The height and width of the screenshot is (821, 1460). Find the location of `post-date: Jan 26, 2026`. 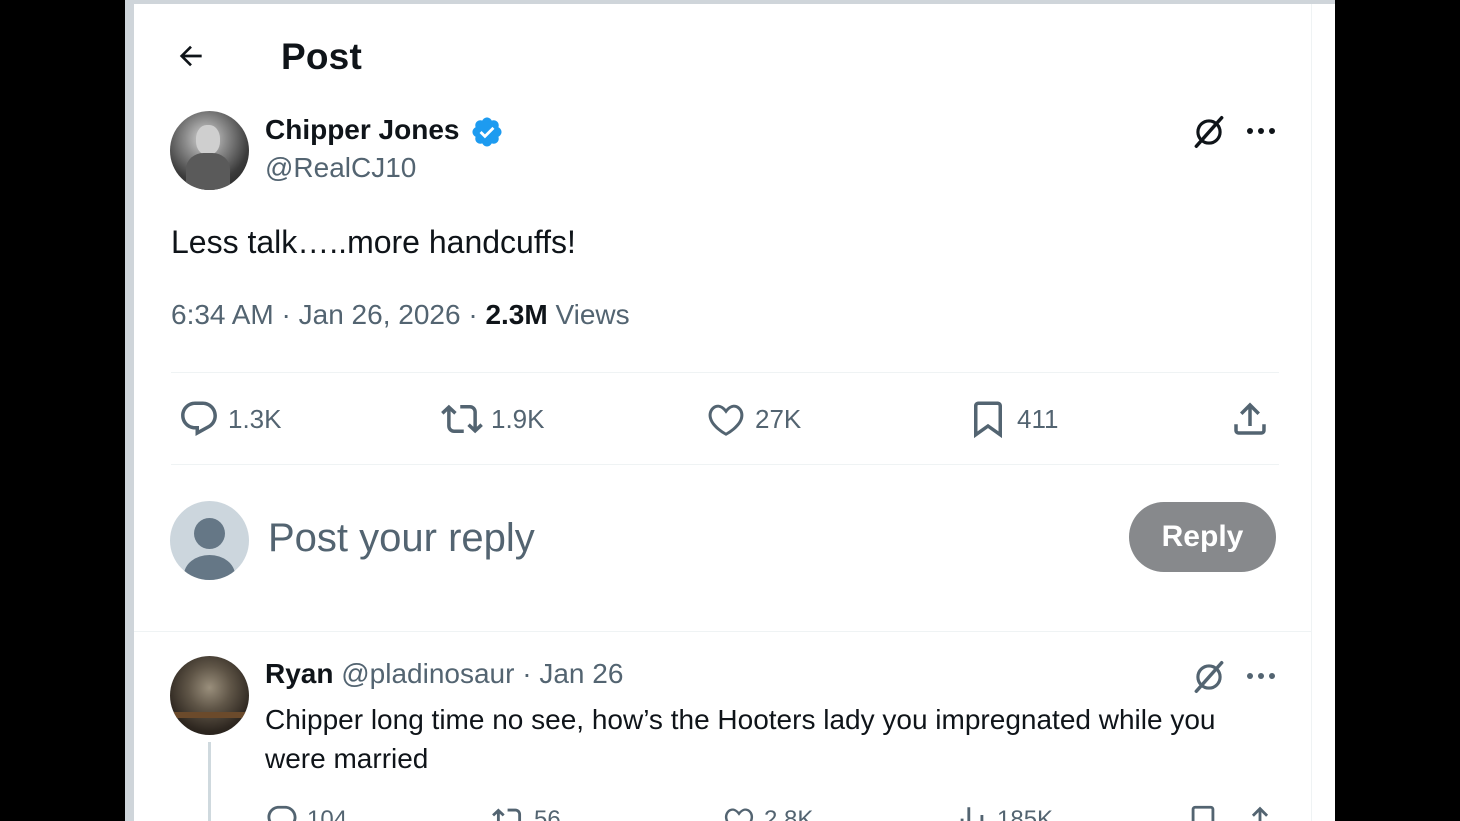

post-date: Jan 26, 2026 is located at coordinates (380, 314).